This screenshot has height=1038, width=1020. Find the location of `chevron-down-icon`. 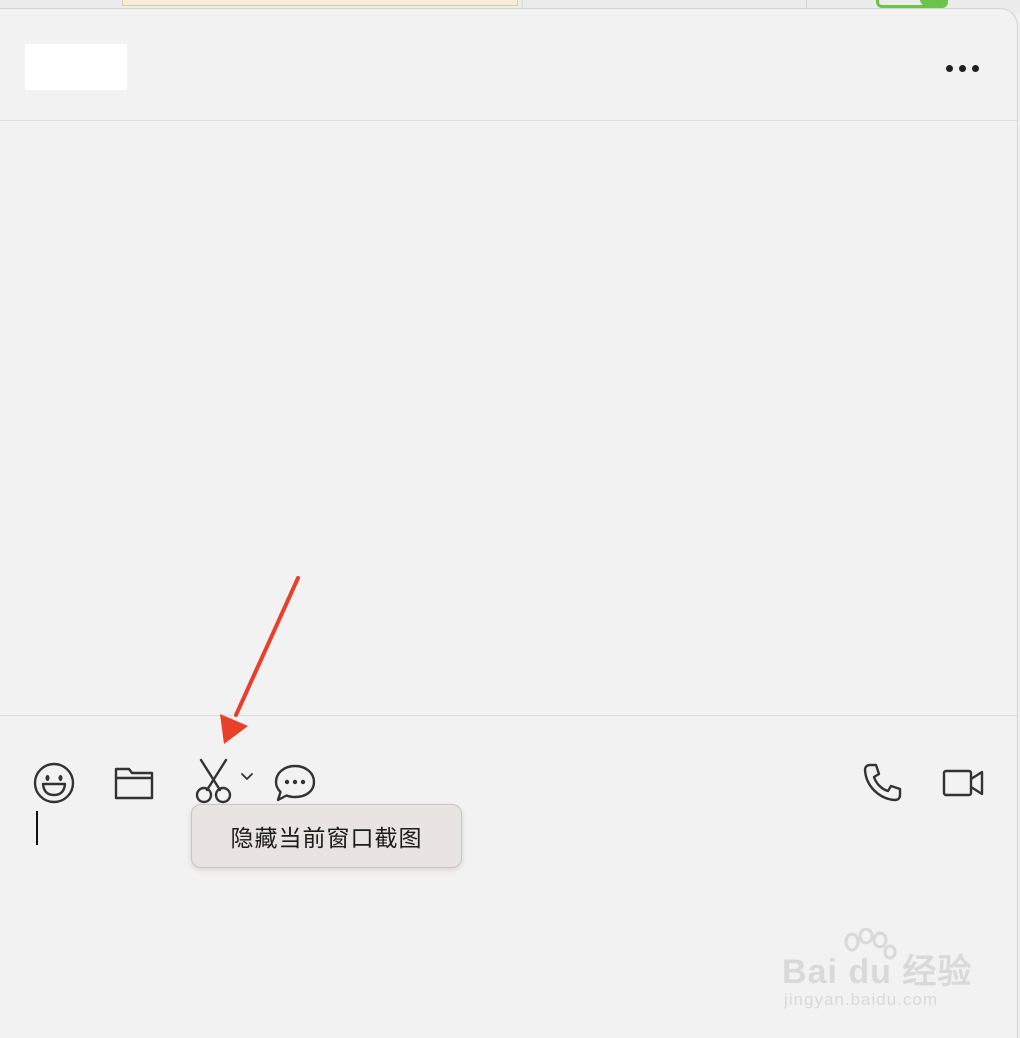

chevron-down-icon is located at coordinates (247, 776).